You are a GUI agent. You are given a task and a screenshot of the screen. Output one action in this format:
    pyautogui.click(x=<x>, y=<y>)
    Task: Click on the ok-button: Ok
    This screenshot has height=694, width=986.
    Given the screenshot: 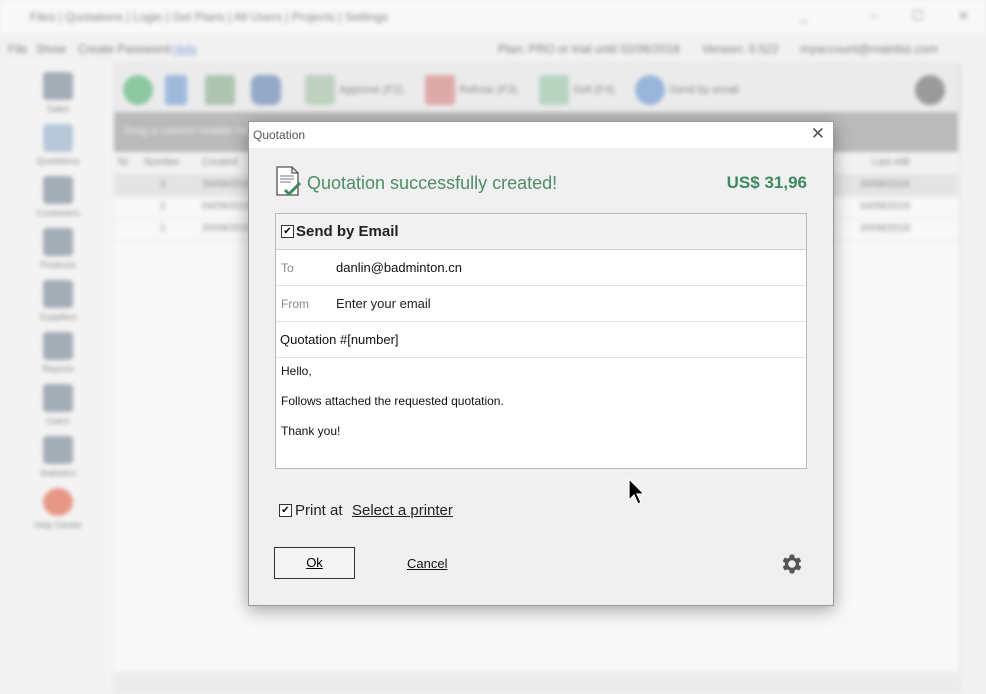 What is the action you would take?
    pyautogui.click(x=314, y=563)
    